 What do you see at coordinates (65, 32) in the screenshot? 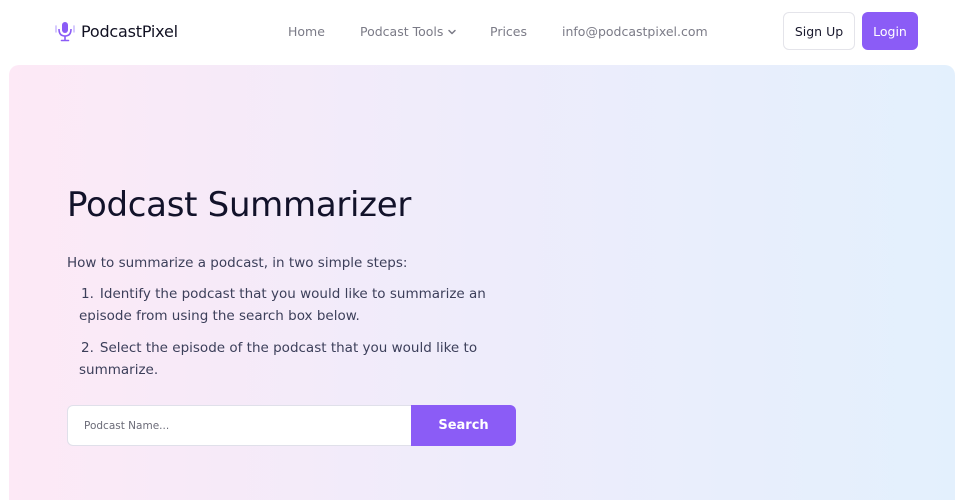
I see `podcast-microphone-icon` at bounding box center [65, 32].